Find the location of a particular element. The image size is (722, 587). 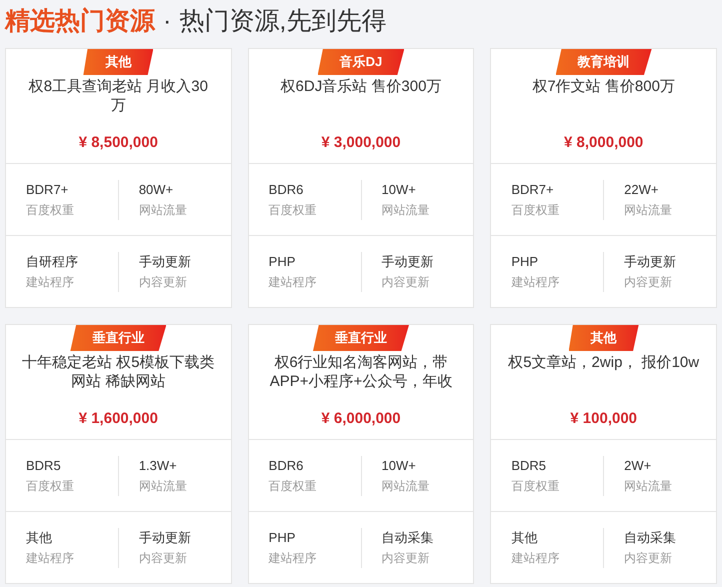

stat-value: 80W+ is located at coordinates (156, 189).